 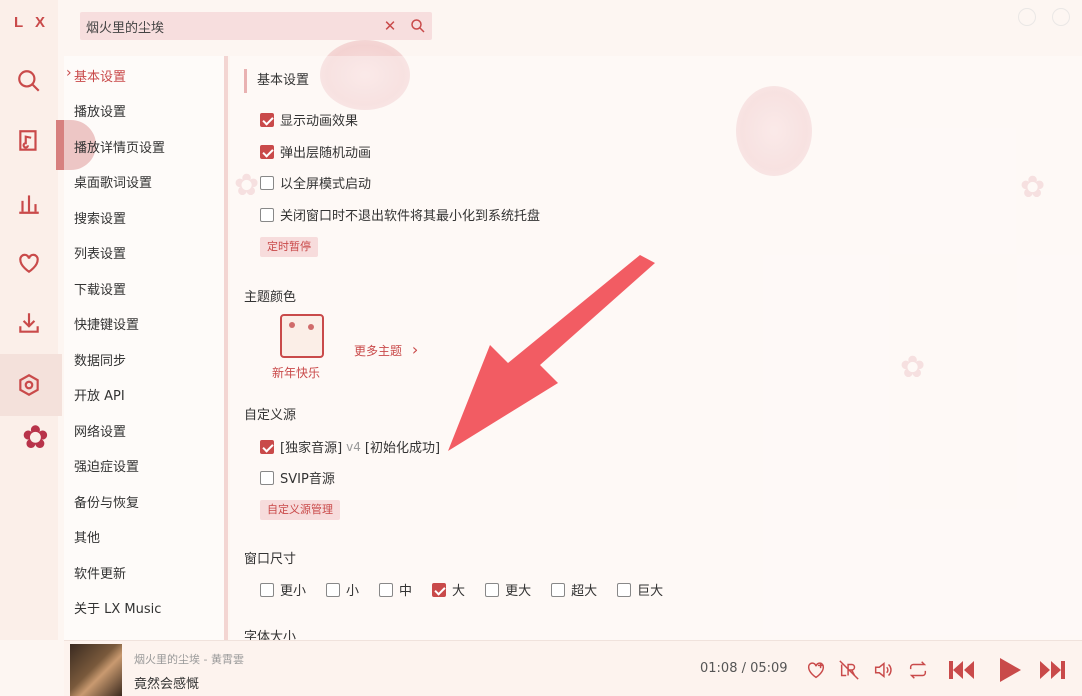 I want to click on size-option-medium: 中, so click(x=395, y=589).